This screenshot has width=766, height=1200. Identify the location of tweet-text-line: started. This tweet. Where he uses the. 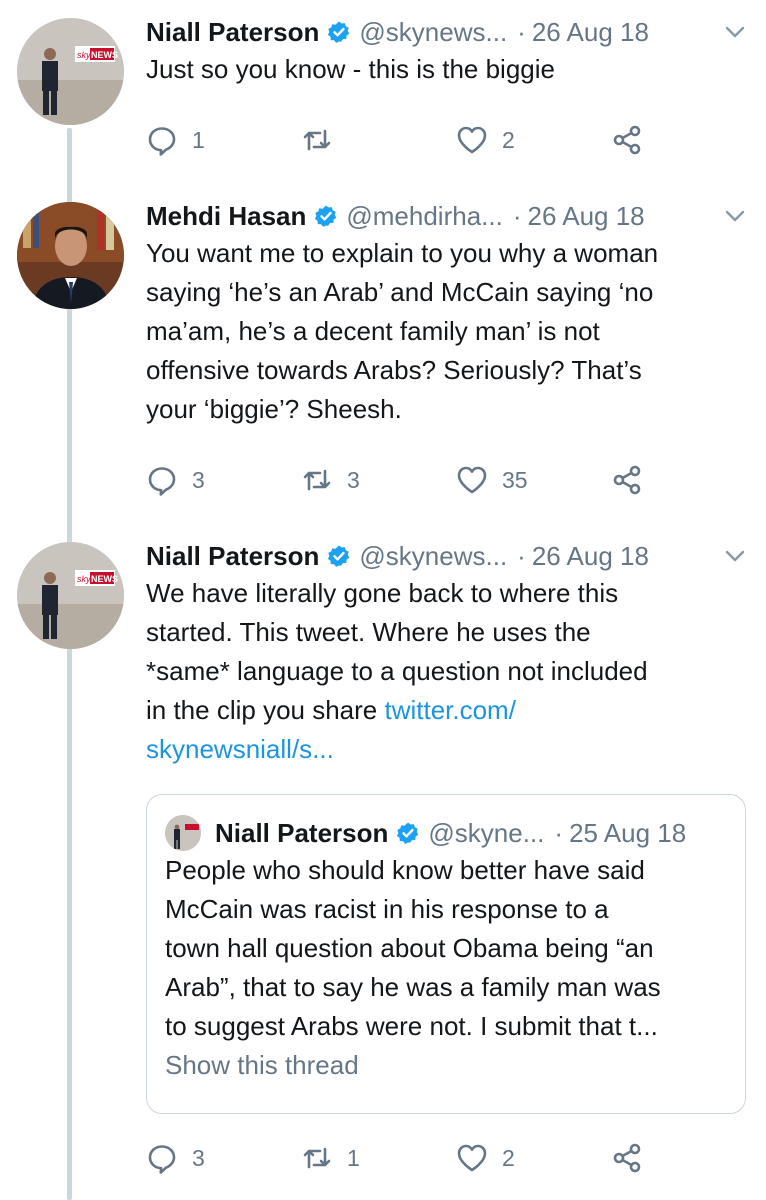
(368, 632).